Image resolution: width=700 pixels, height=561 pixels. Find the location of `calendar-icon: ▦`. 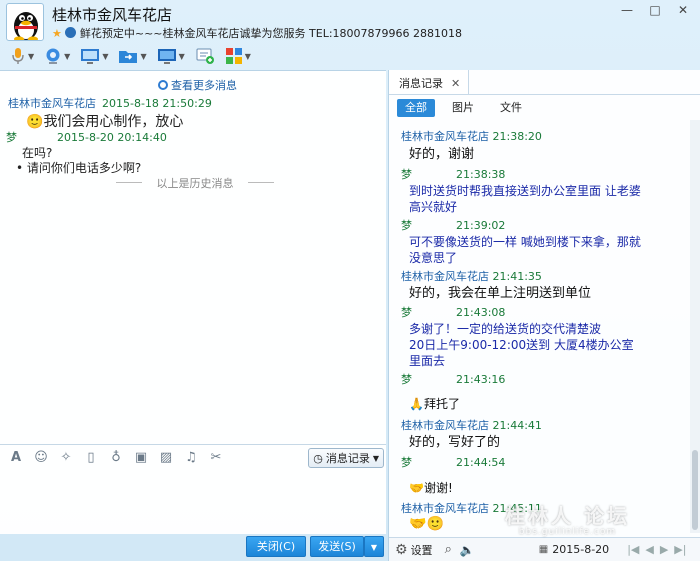

calendar-icon: ▦ is located at coordinates (543, 549).